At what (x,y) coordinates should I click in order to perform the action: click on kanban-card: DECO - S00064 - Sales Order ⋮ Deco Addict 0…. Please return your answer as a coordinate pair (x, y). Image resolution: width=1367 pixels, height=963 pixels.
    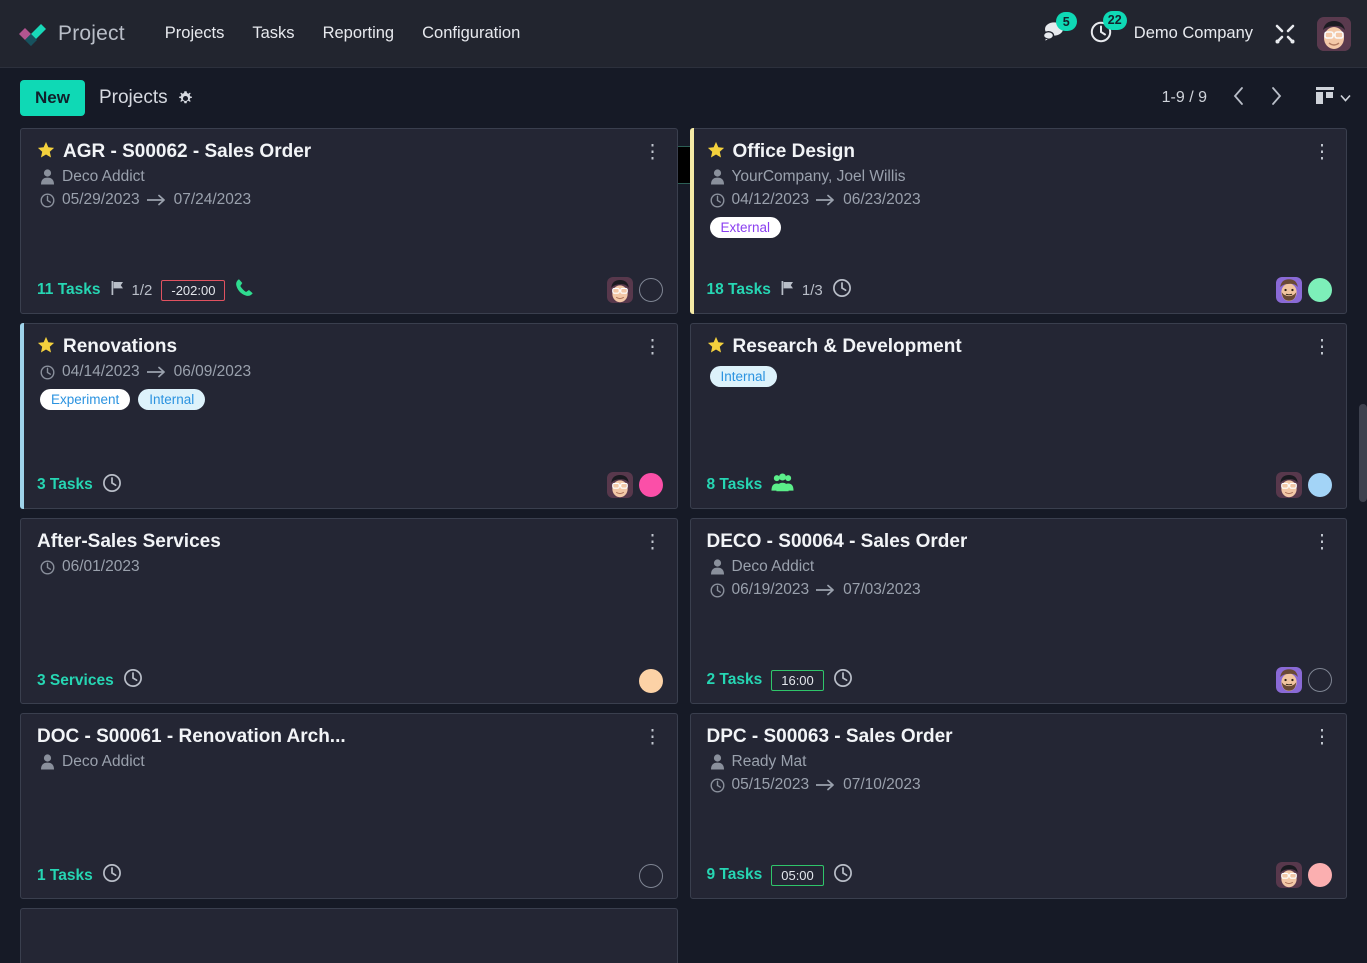
    Looking at the image, I should click on (1018, 611).